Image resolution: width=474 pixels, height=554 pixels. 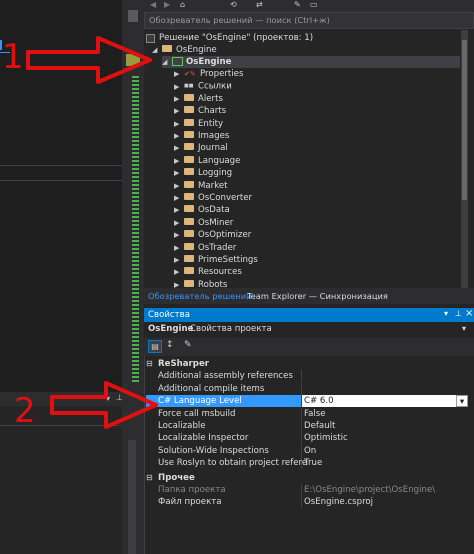 What do you see at coordinates (307, 388) in the screenshot?
I see `property-row: Additional compile items` at bounding box center [307, 388].